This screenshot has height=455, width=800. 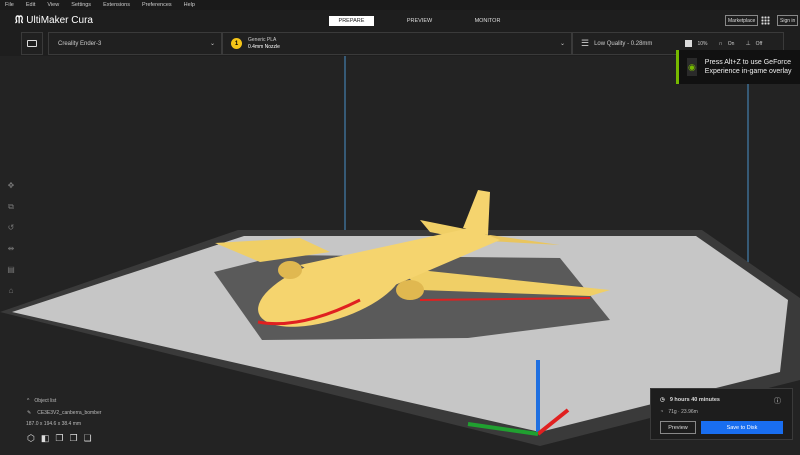 I want to click on printer-selector: Creality Ender-3 ⌄, so click(x=135, y=43).